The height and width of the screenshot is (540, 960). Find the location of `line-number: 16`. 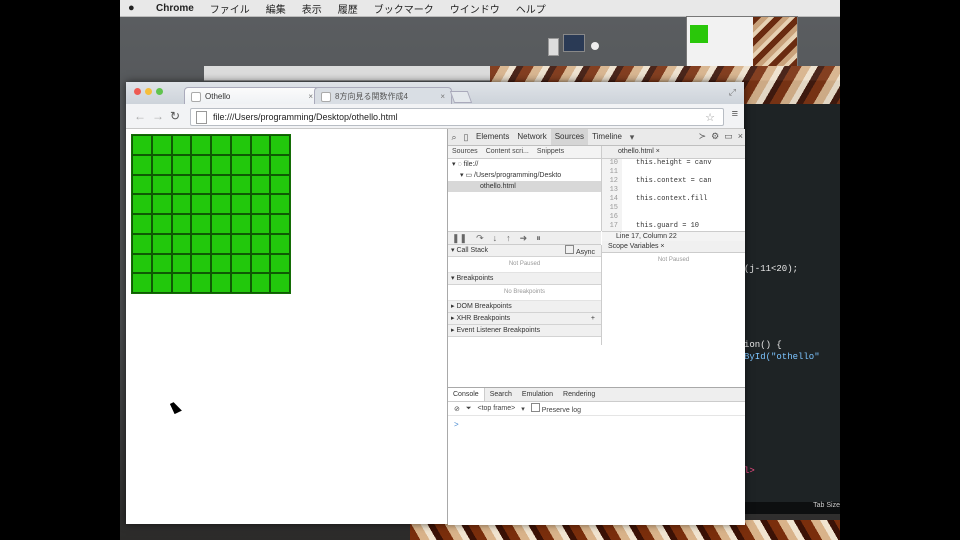

line-number: 16 is located at coordinates (612, 217).